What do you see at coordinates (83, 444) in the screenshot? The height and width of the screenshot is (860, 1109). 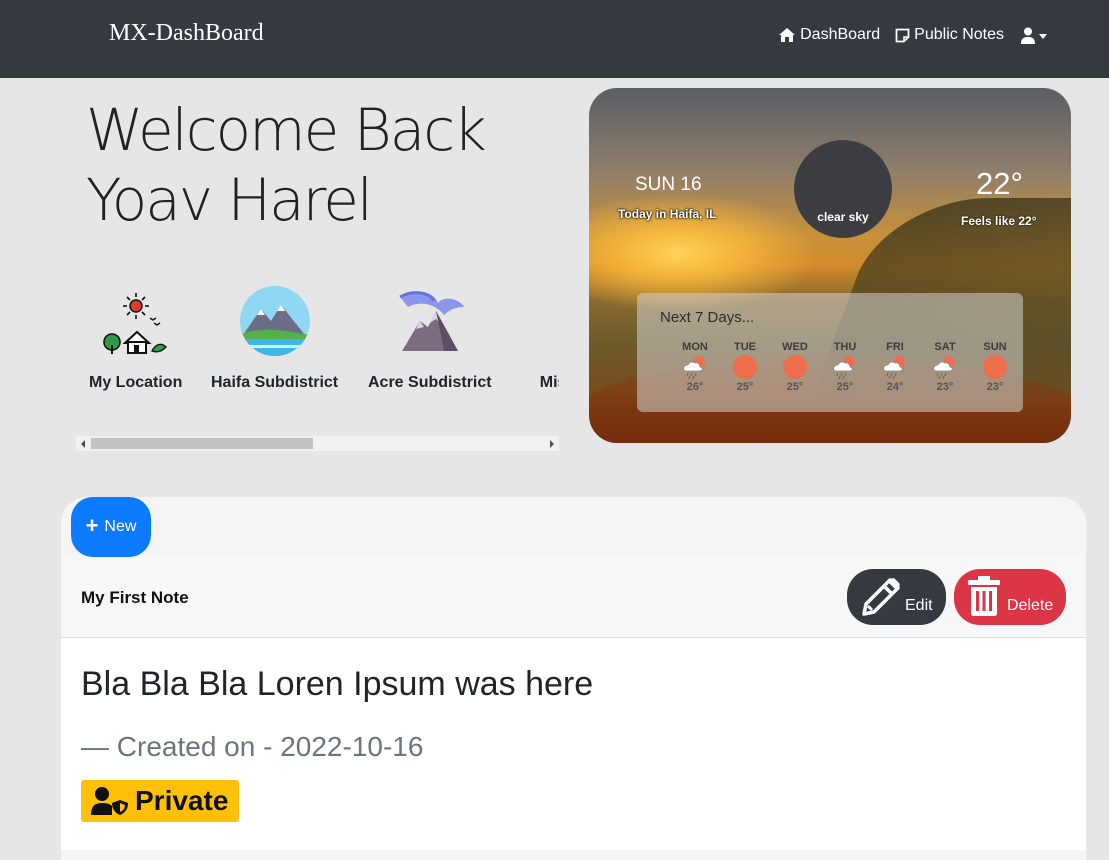 I see `scroll-left-arrow-icon` at bounding box center [83, 444].